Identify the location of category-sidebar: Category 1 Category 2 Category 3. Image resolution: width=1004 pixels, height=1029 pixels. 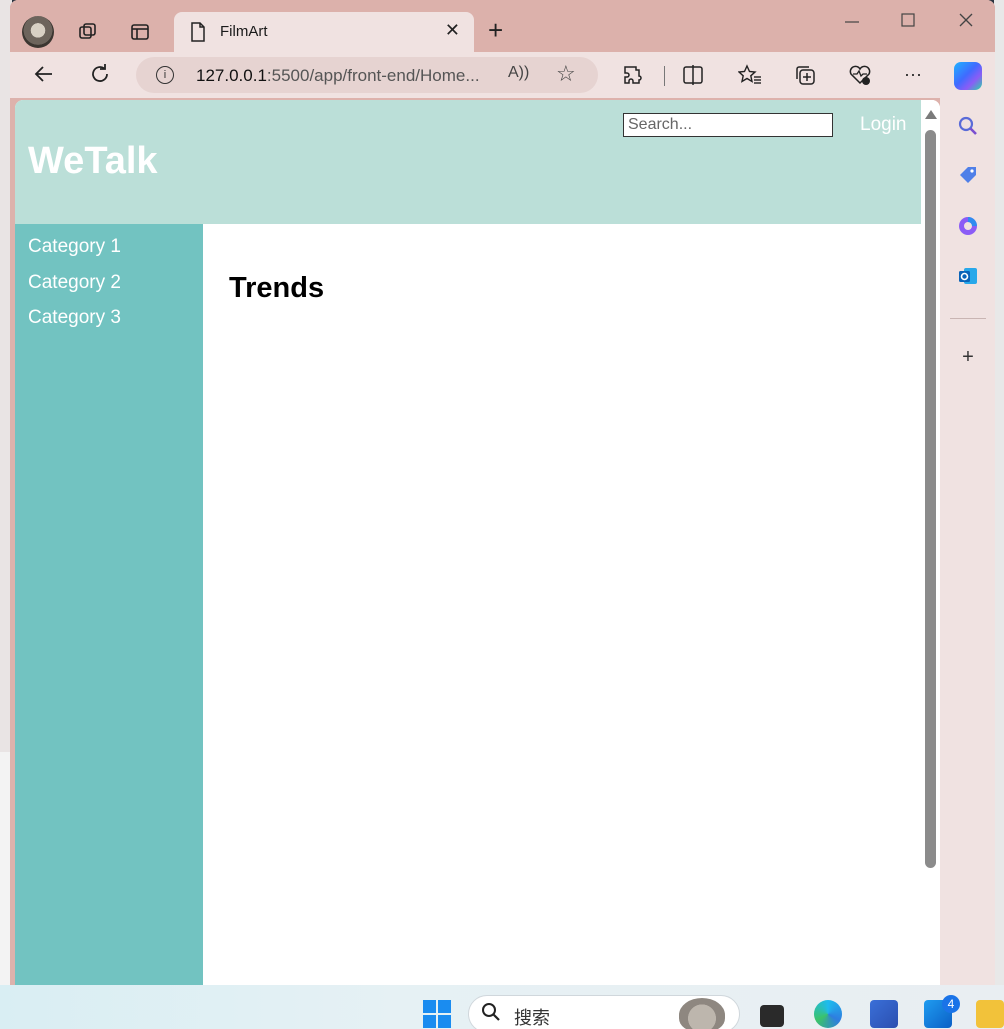
(109, 604).